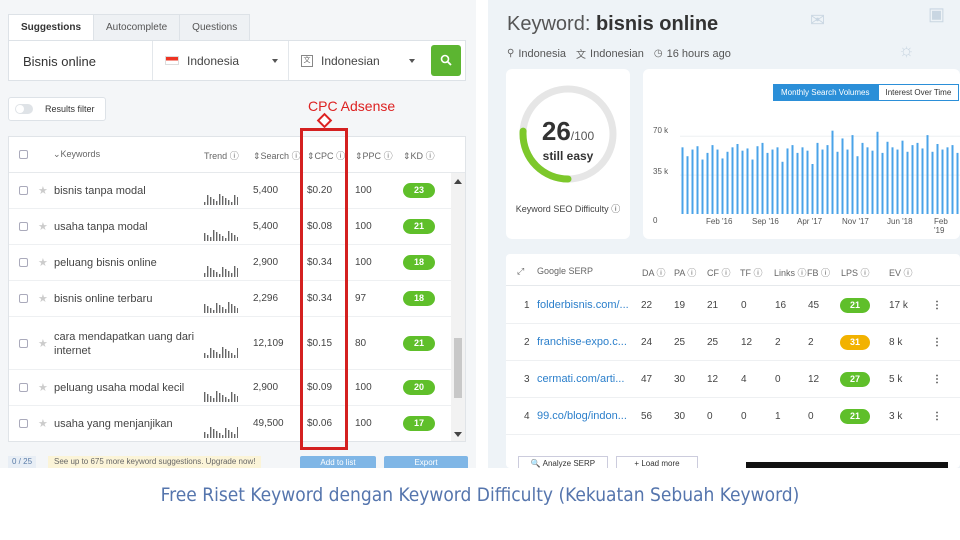  Describe the element at coordinates (231, 227) in the screenshot. I see `table-row: ★ usaha tanpa modal 5,400 $0.08 100 21` at that location.